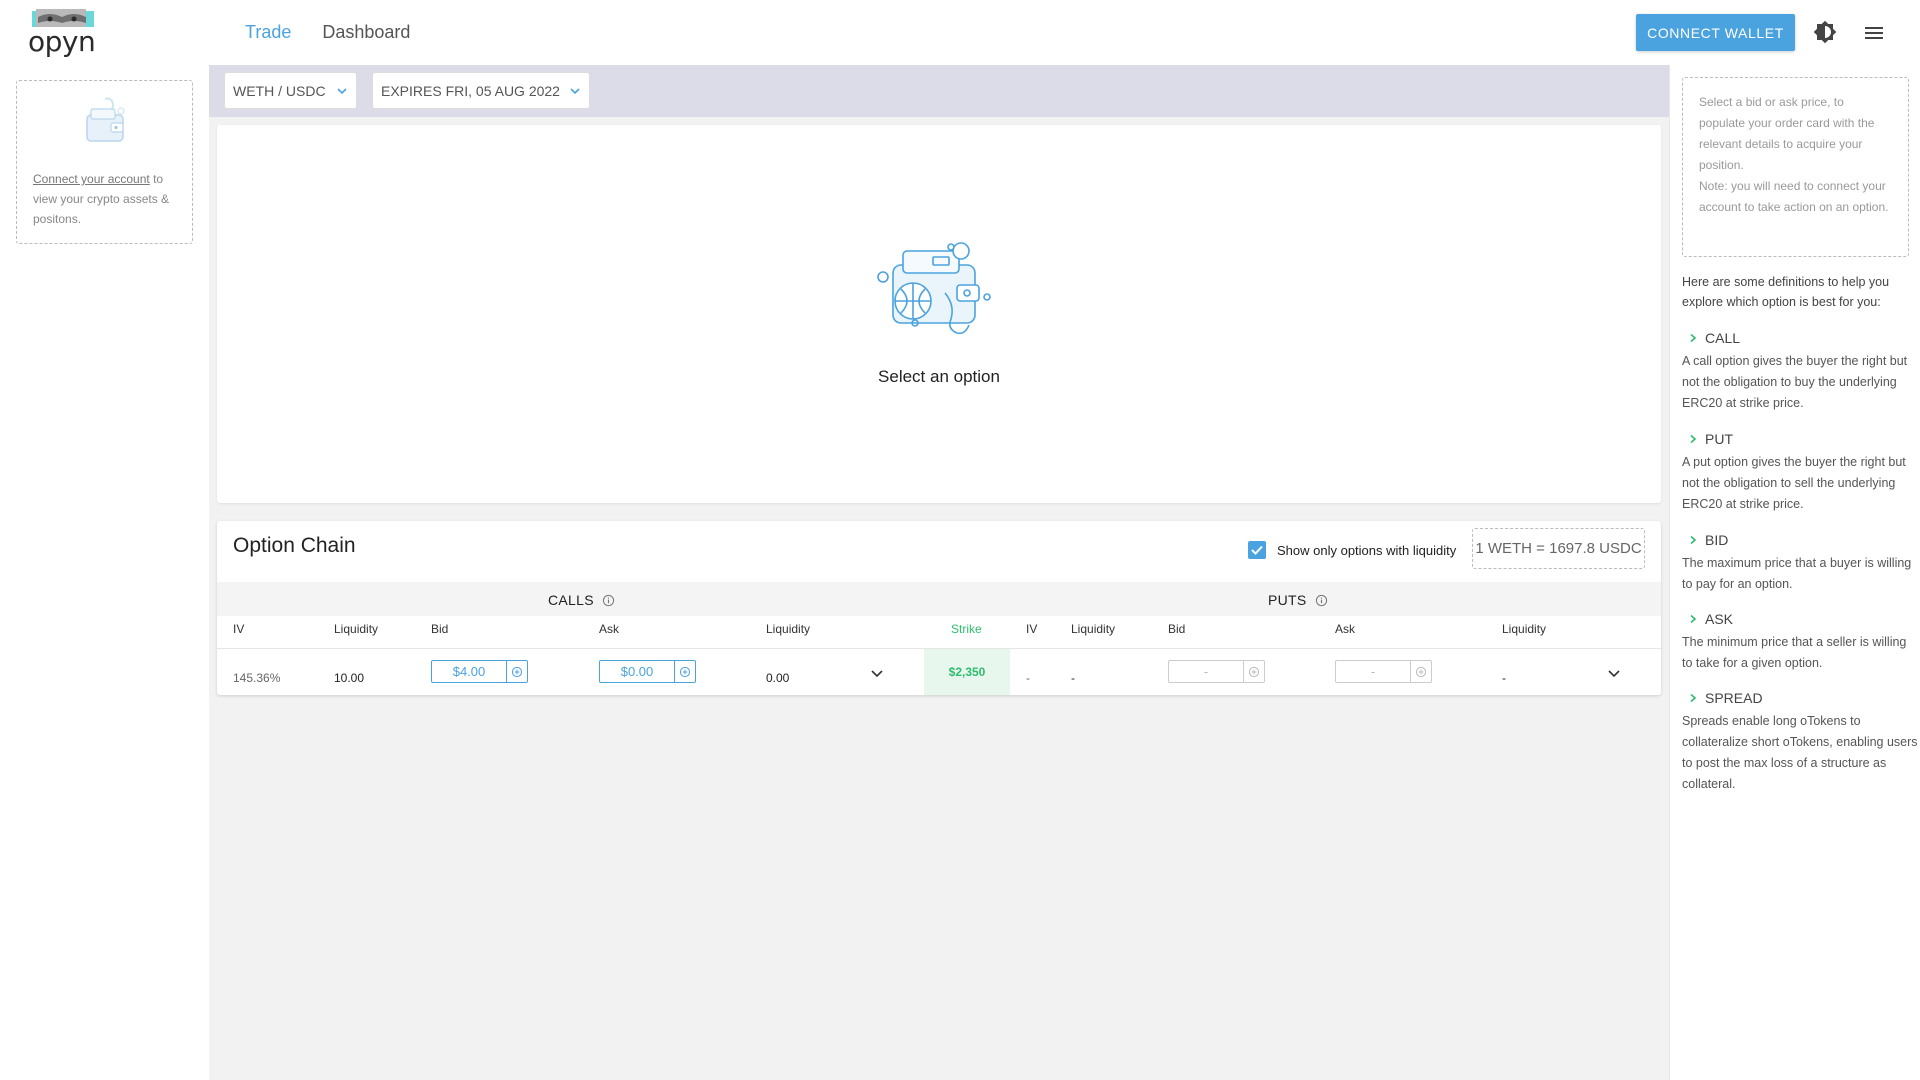 Image resolution: width=1920 pixels, height=1080 pixels. What do you see at coordinates (1373, 671) in the screenshot?
I see `put-ask-value: -` at bounding box center [1373, 671].